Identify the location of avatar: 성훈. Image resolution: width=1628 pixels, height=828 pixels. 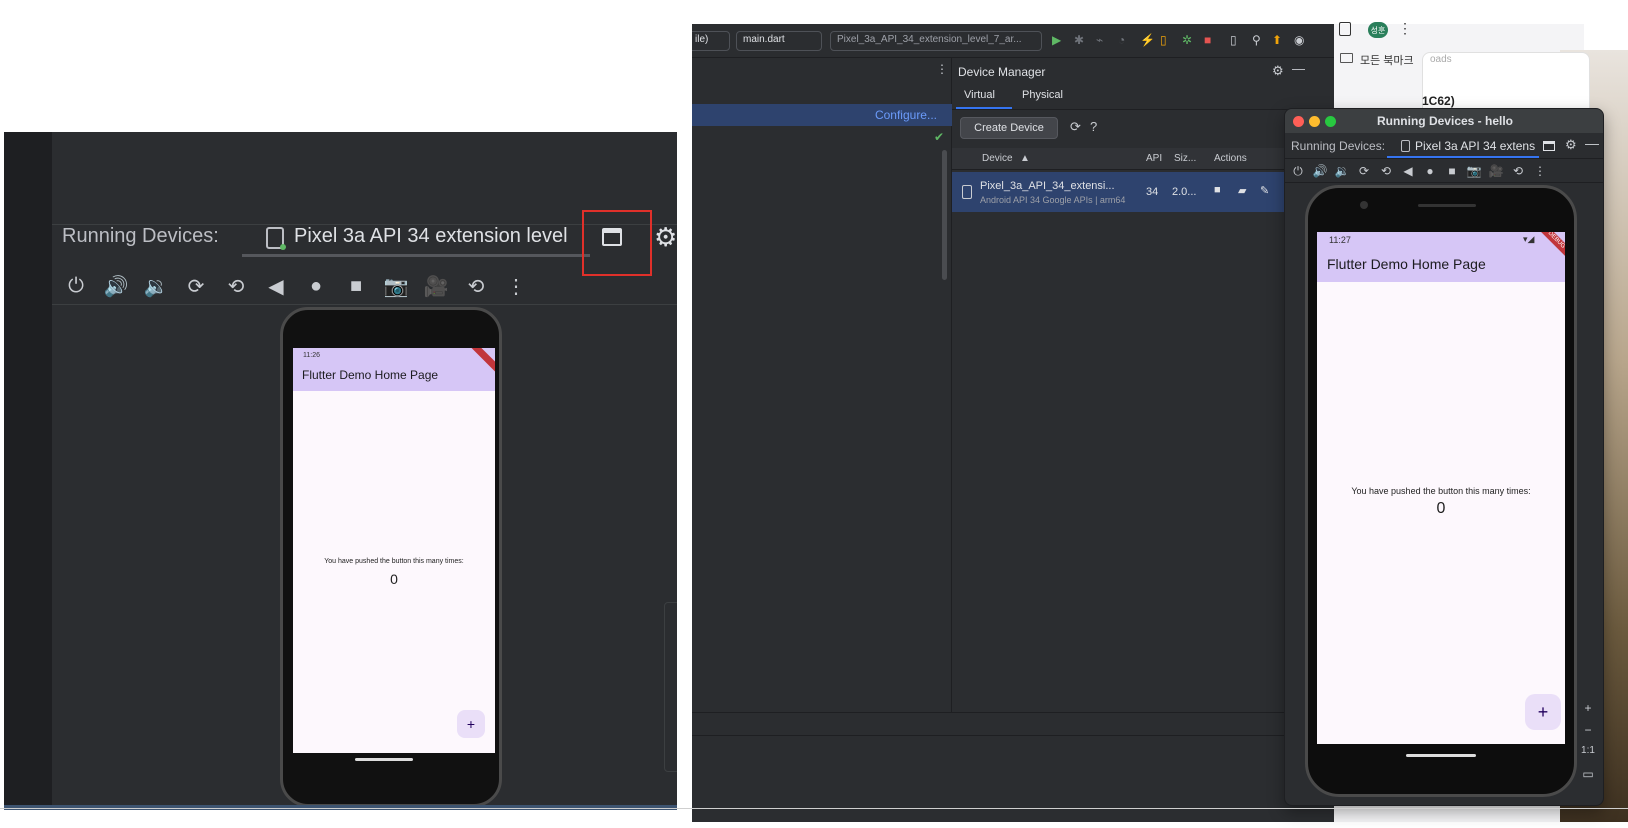
(1378, 30).